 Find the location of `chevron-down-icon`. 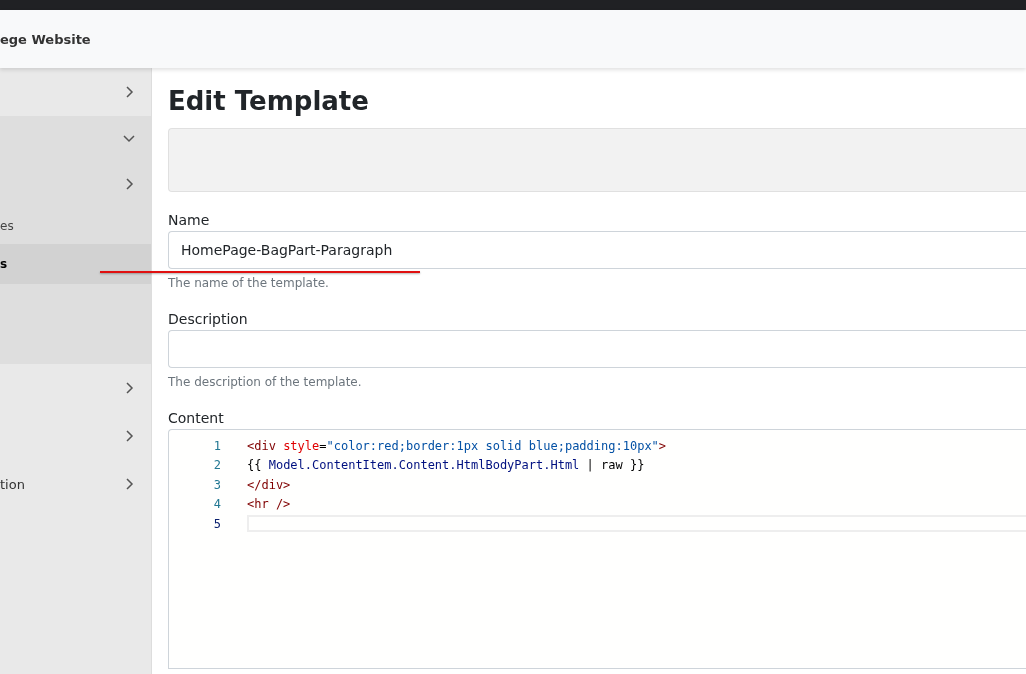

chevron-down-icon is located at coordinates (129, 138).